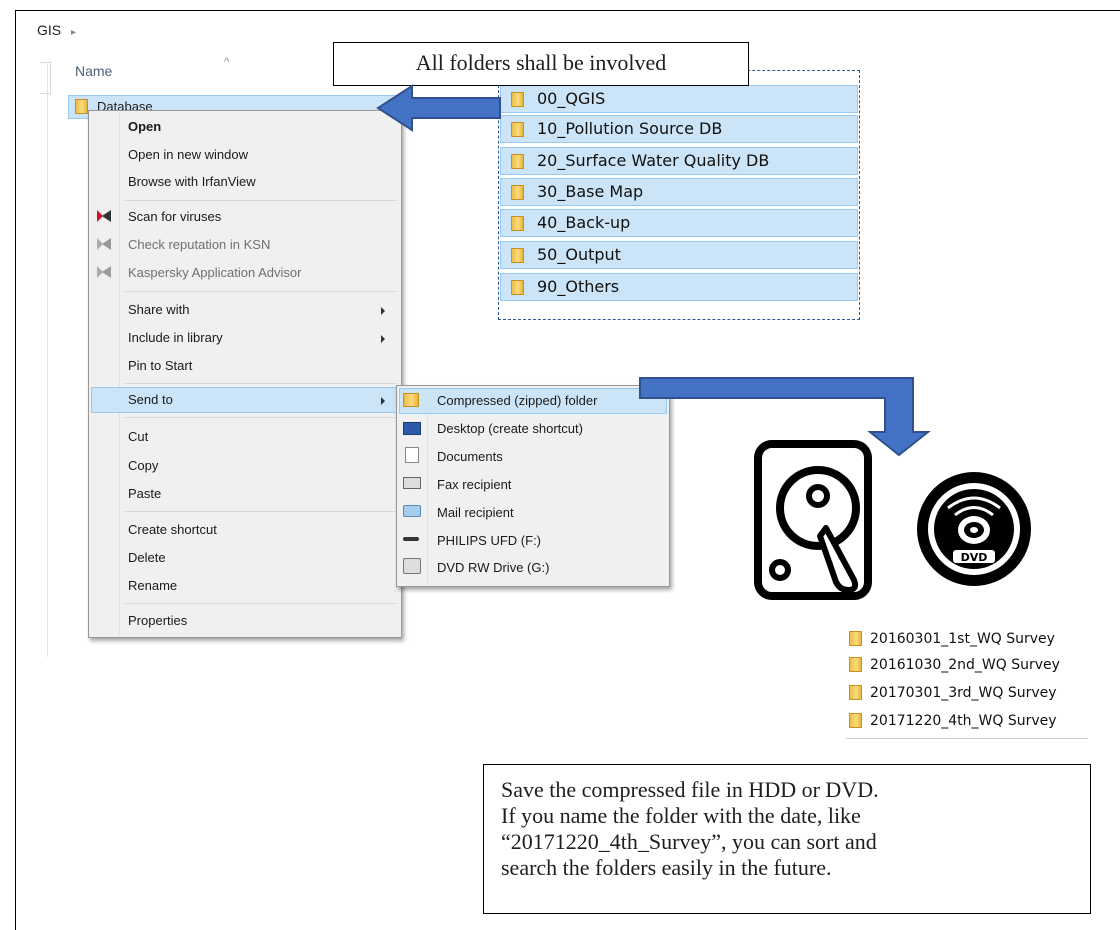 The width and height of the screenshot is (1120, 930). I want to click on dvd-icon: DVD, so click(974, 529).